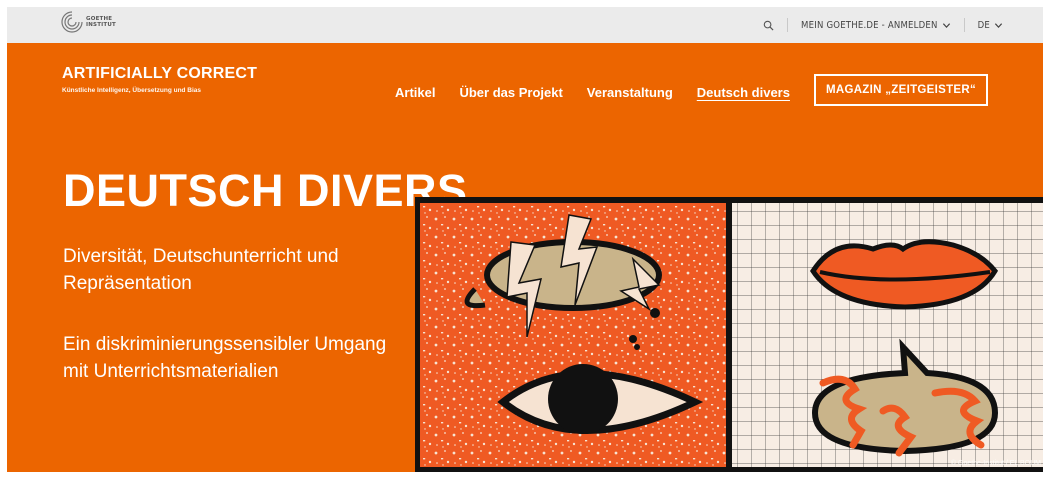  I want to click on language-selector: DE, so click(990, 25).